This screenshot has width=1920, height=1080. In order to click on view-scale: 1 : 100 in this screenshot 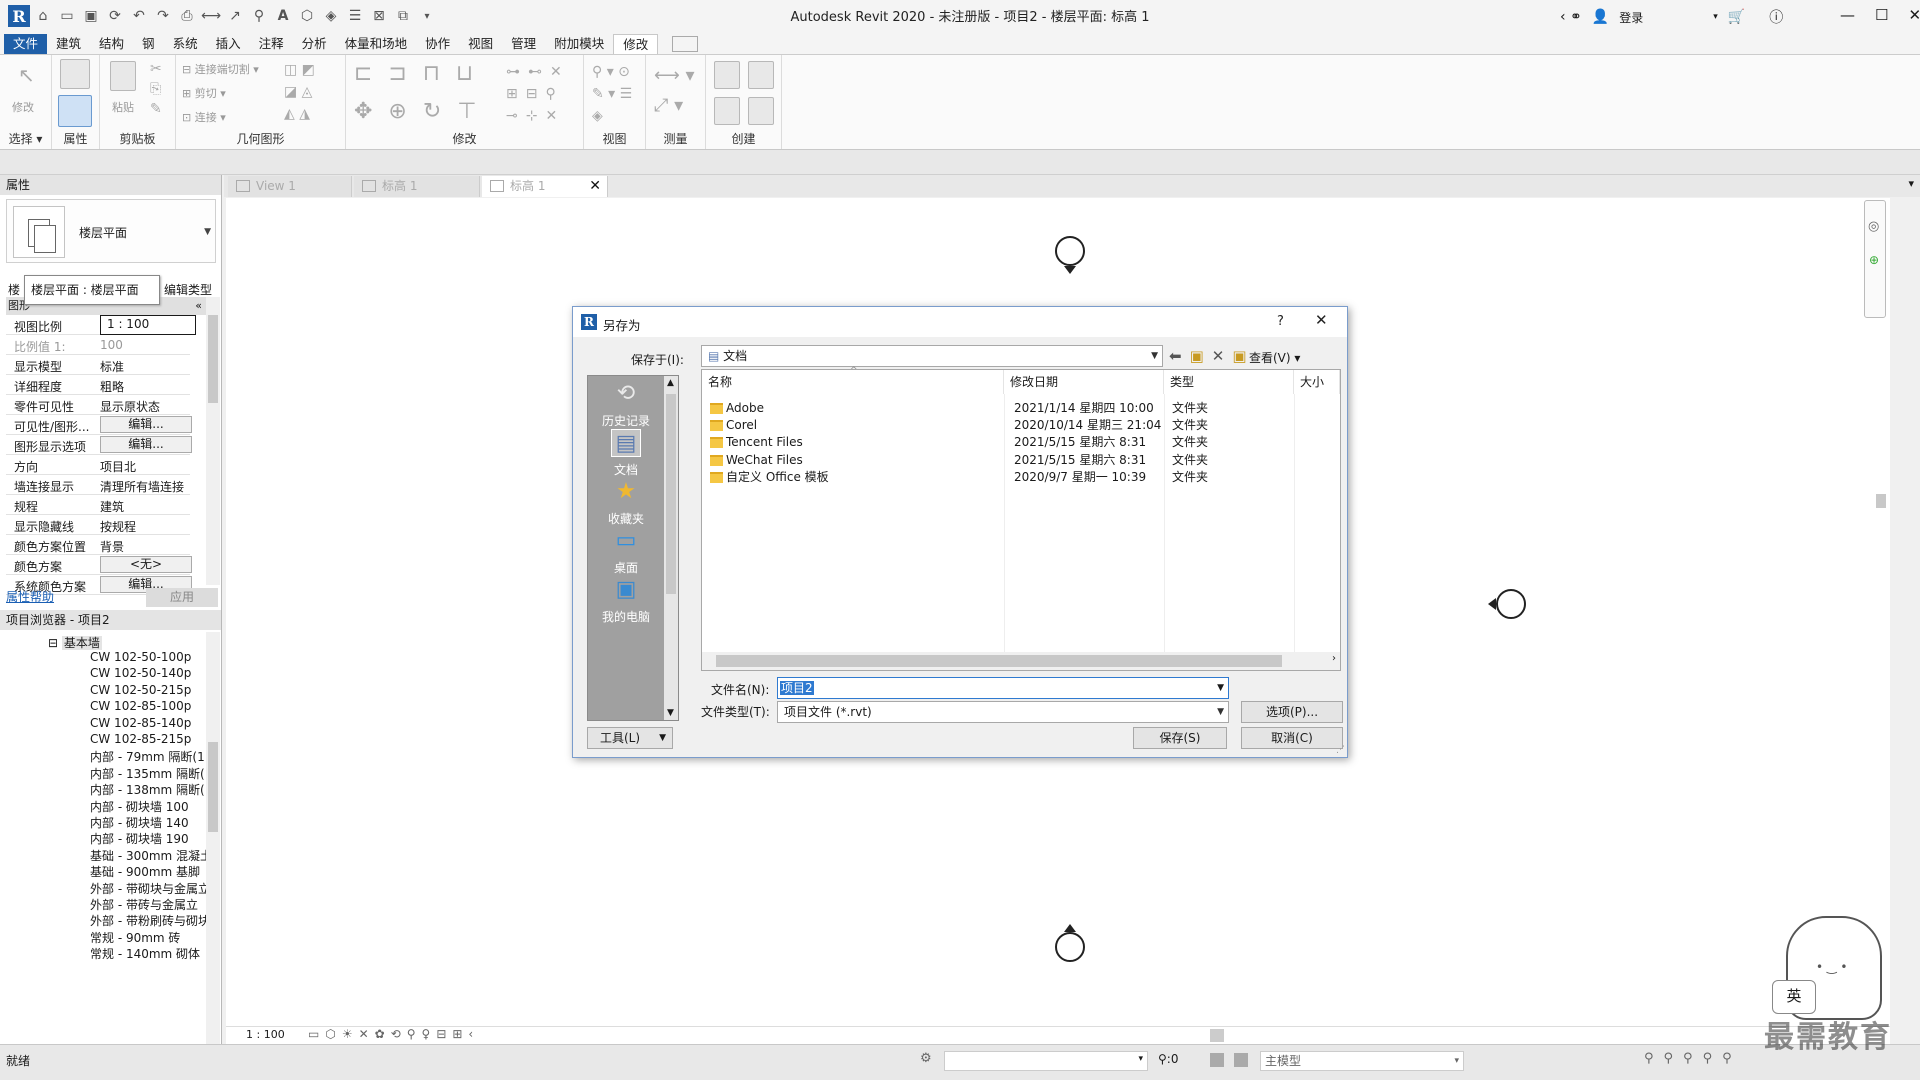, I will do `click(265, 1034)`.